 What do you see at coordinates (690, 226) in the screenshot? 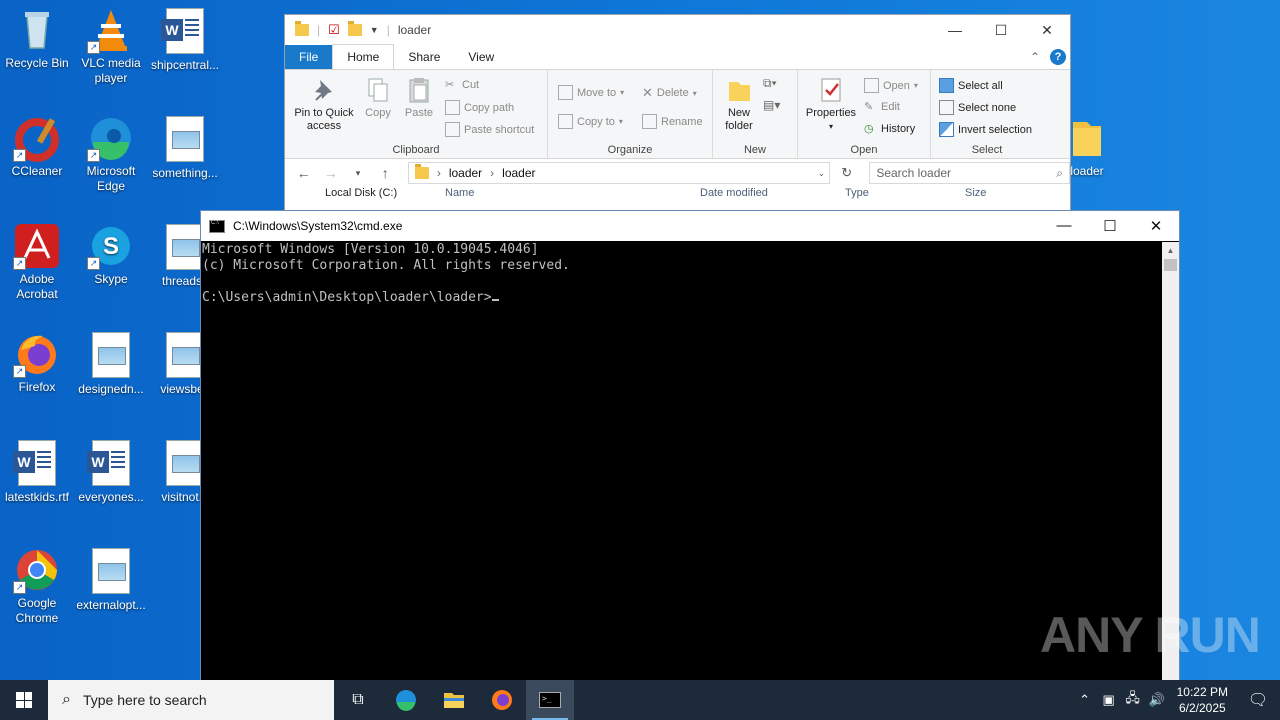
I see `cmd-titlebar: C:\Windows\System32\cmd.exe — ☐ ✕` at bounding box center [690, 226].